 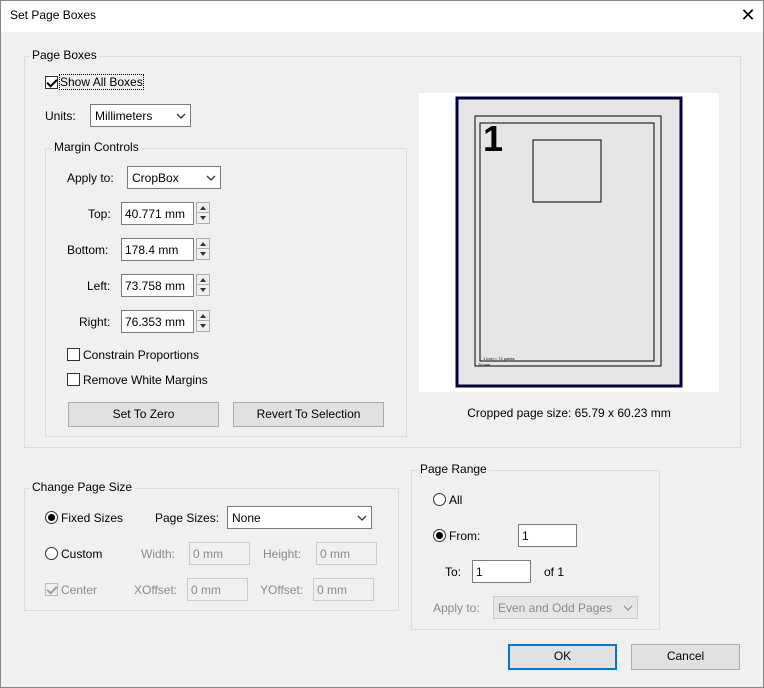 What do you see at coordinates (99, 286) in the screenshot?
I see `left-label: Left:` at bounding box center [99, 286].